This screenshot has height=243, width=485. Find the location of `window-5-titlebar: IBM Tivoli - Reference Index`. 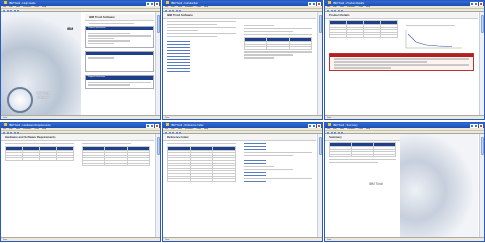

window-5-titlebar: IBM Tivoli - Reference Index is located at coordinates (242, 125).